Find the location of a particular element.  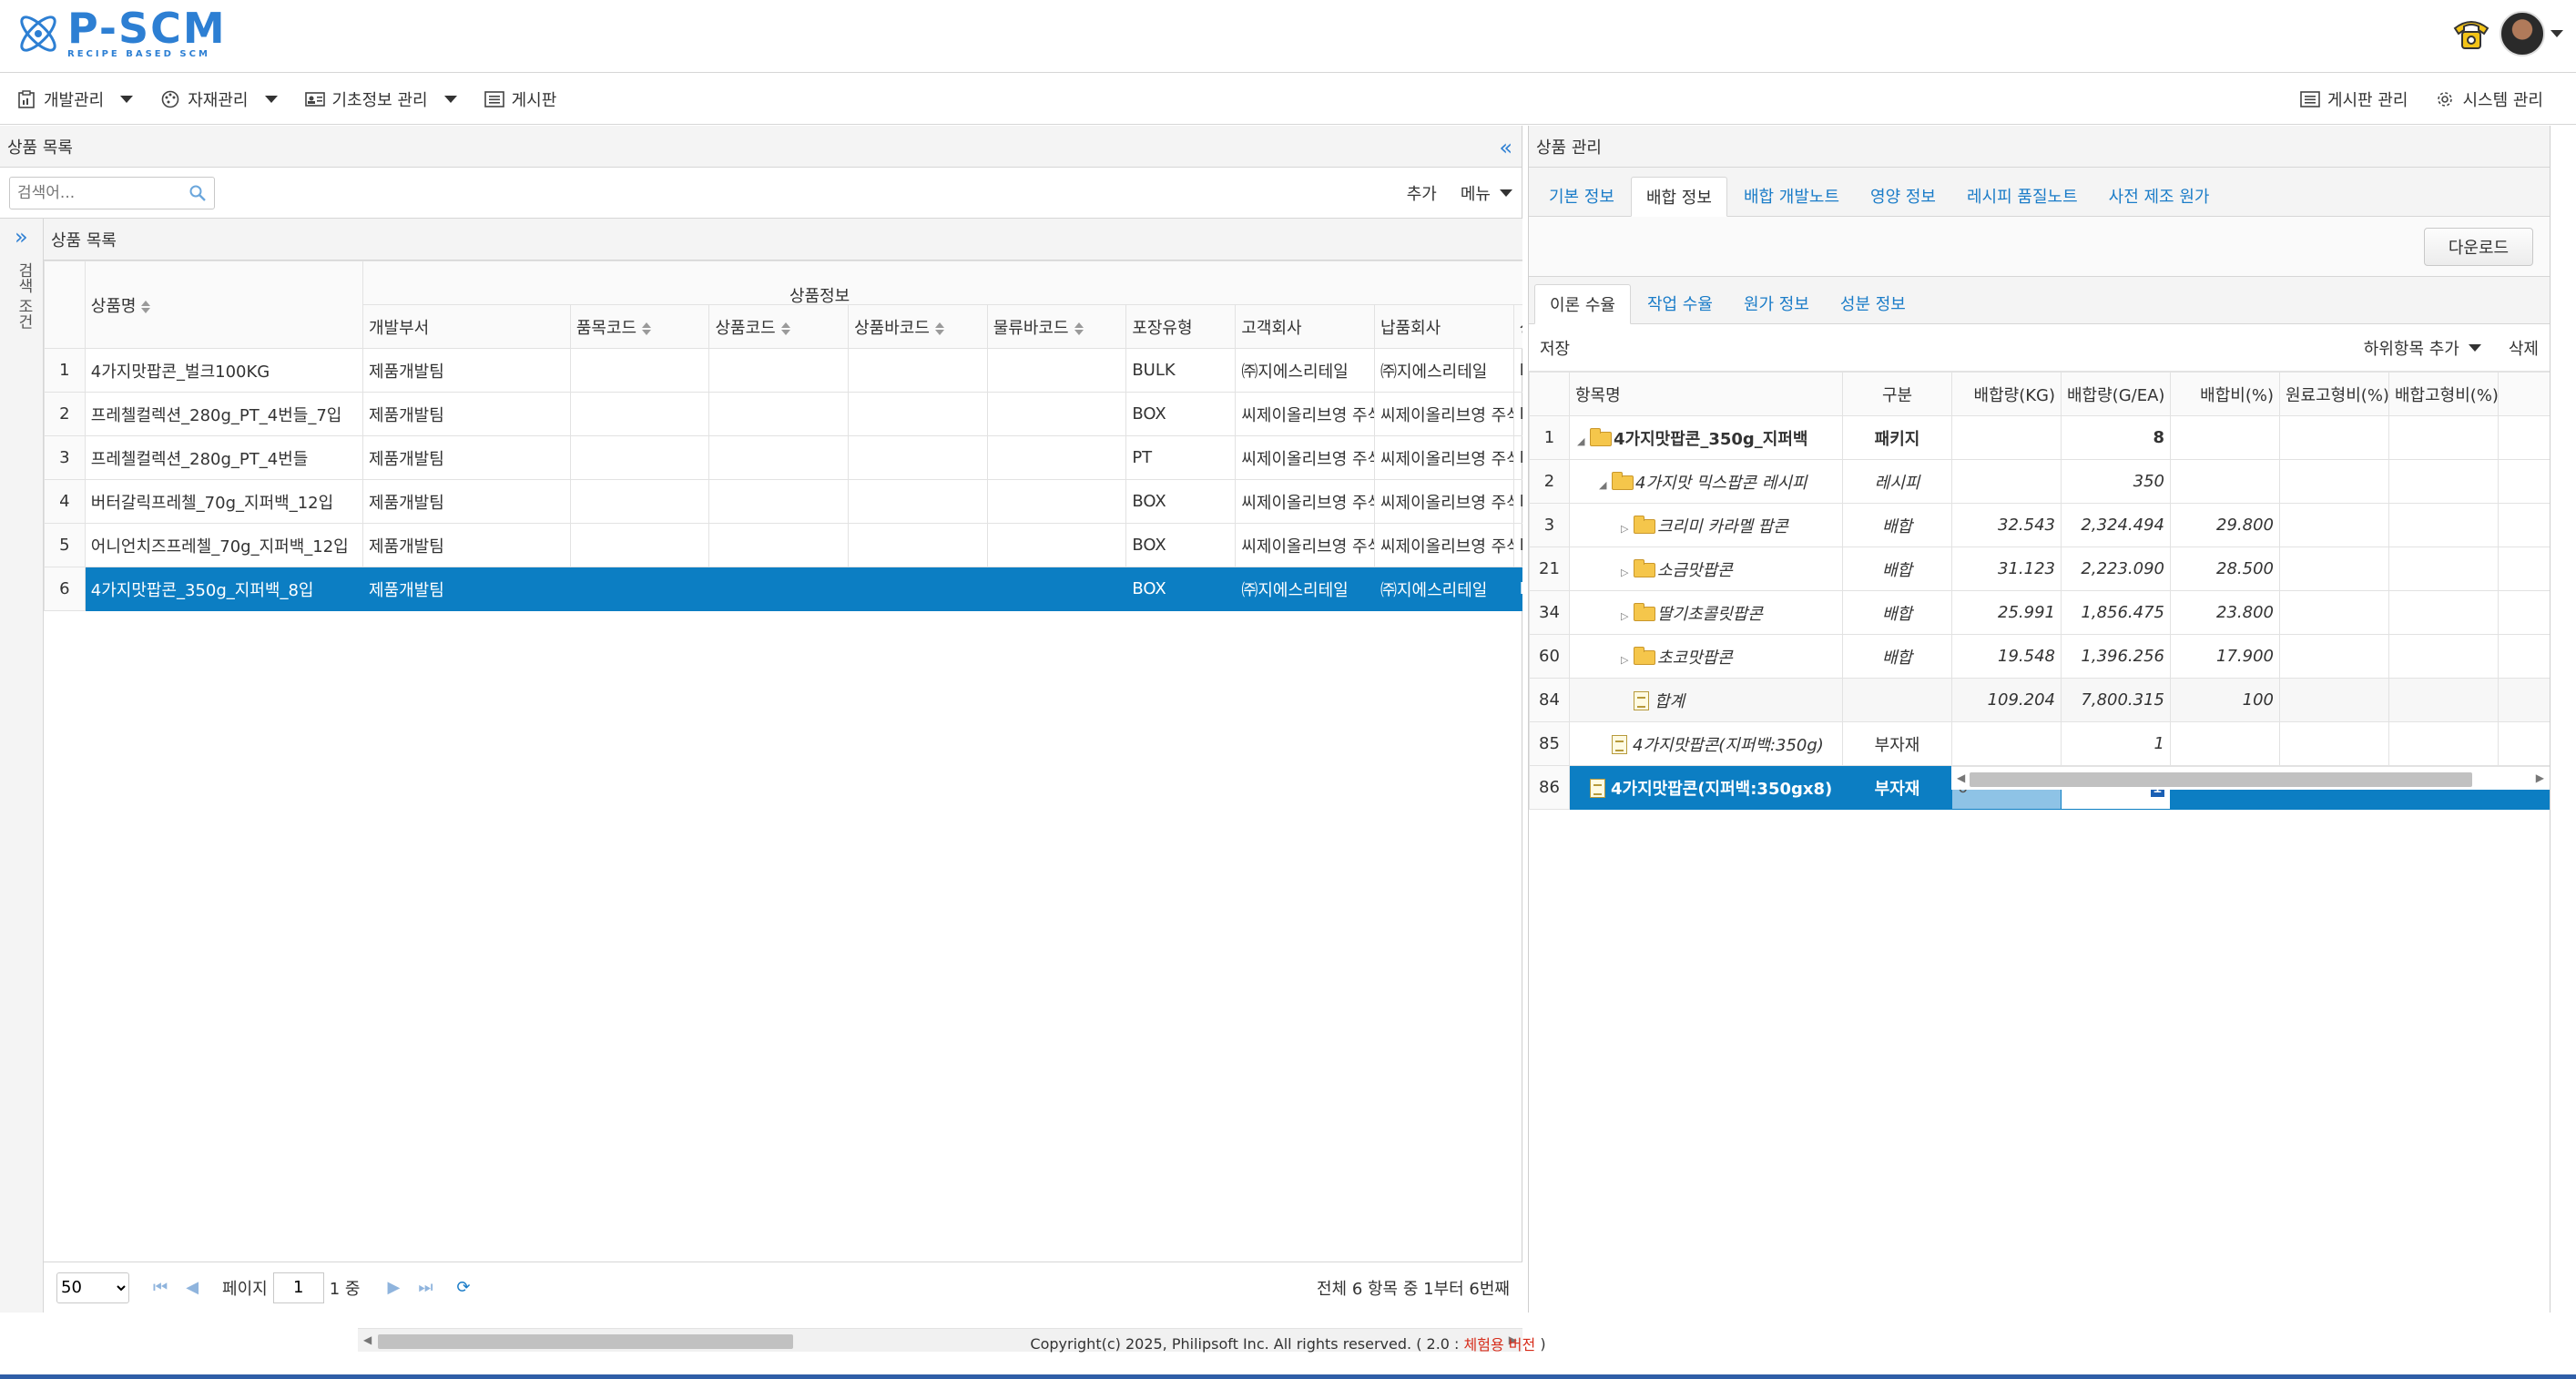

tree-row: 34 ▷ 딸기초콜릿팝콘 배합 25.991 1,856.475 23.800 is located at coordinates (2039, 613).